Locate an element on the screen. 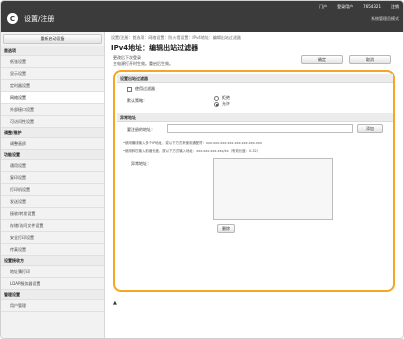  sidebar-item-accessibility: 可访问性设置 is located at coordinates (52, 122).